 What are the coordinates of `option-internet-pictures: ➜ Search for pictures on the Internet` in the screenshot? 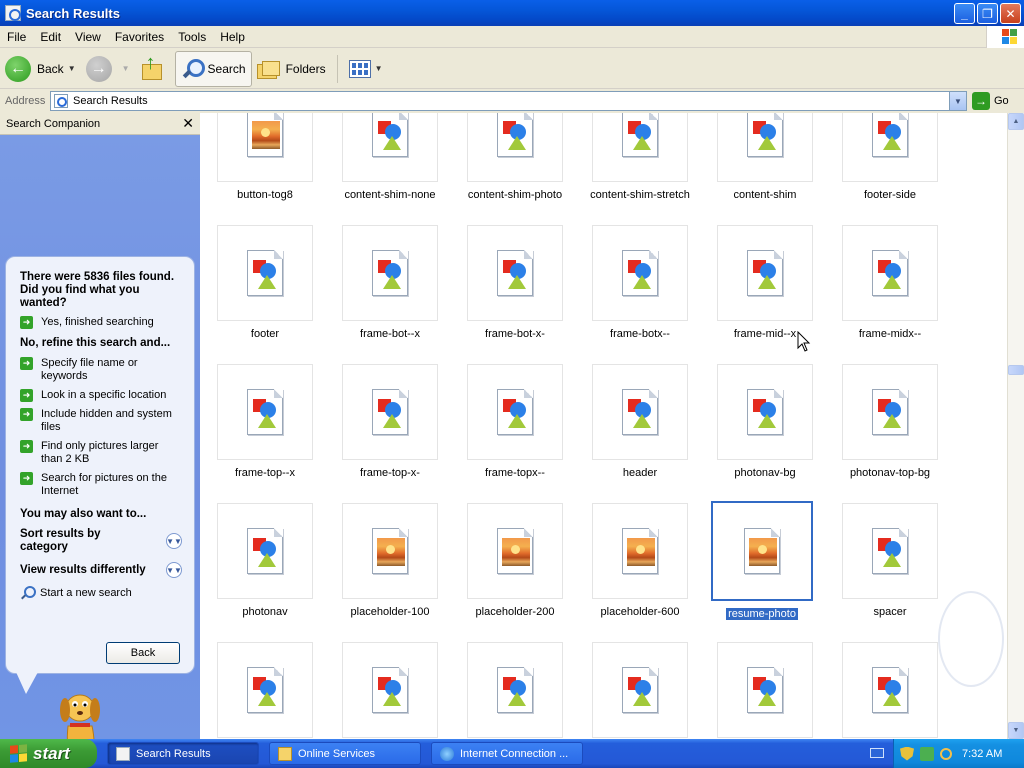 It's located at (101, 485).